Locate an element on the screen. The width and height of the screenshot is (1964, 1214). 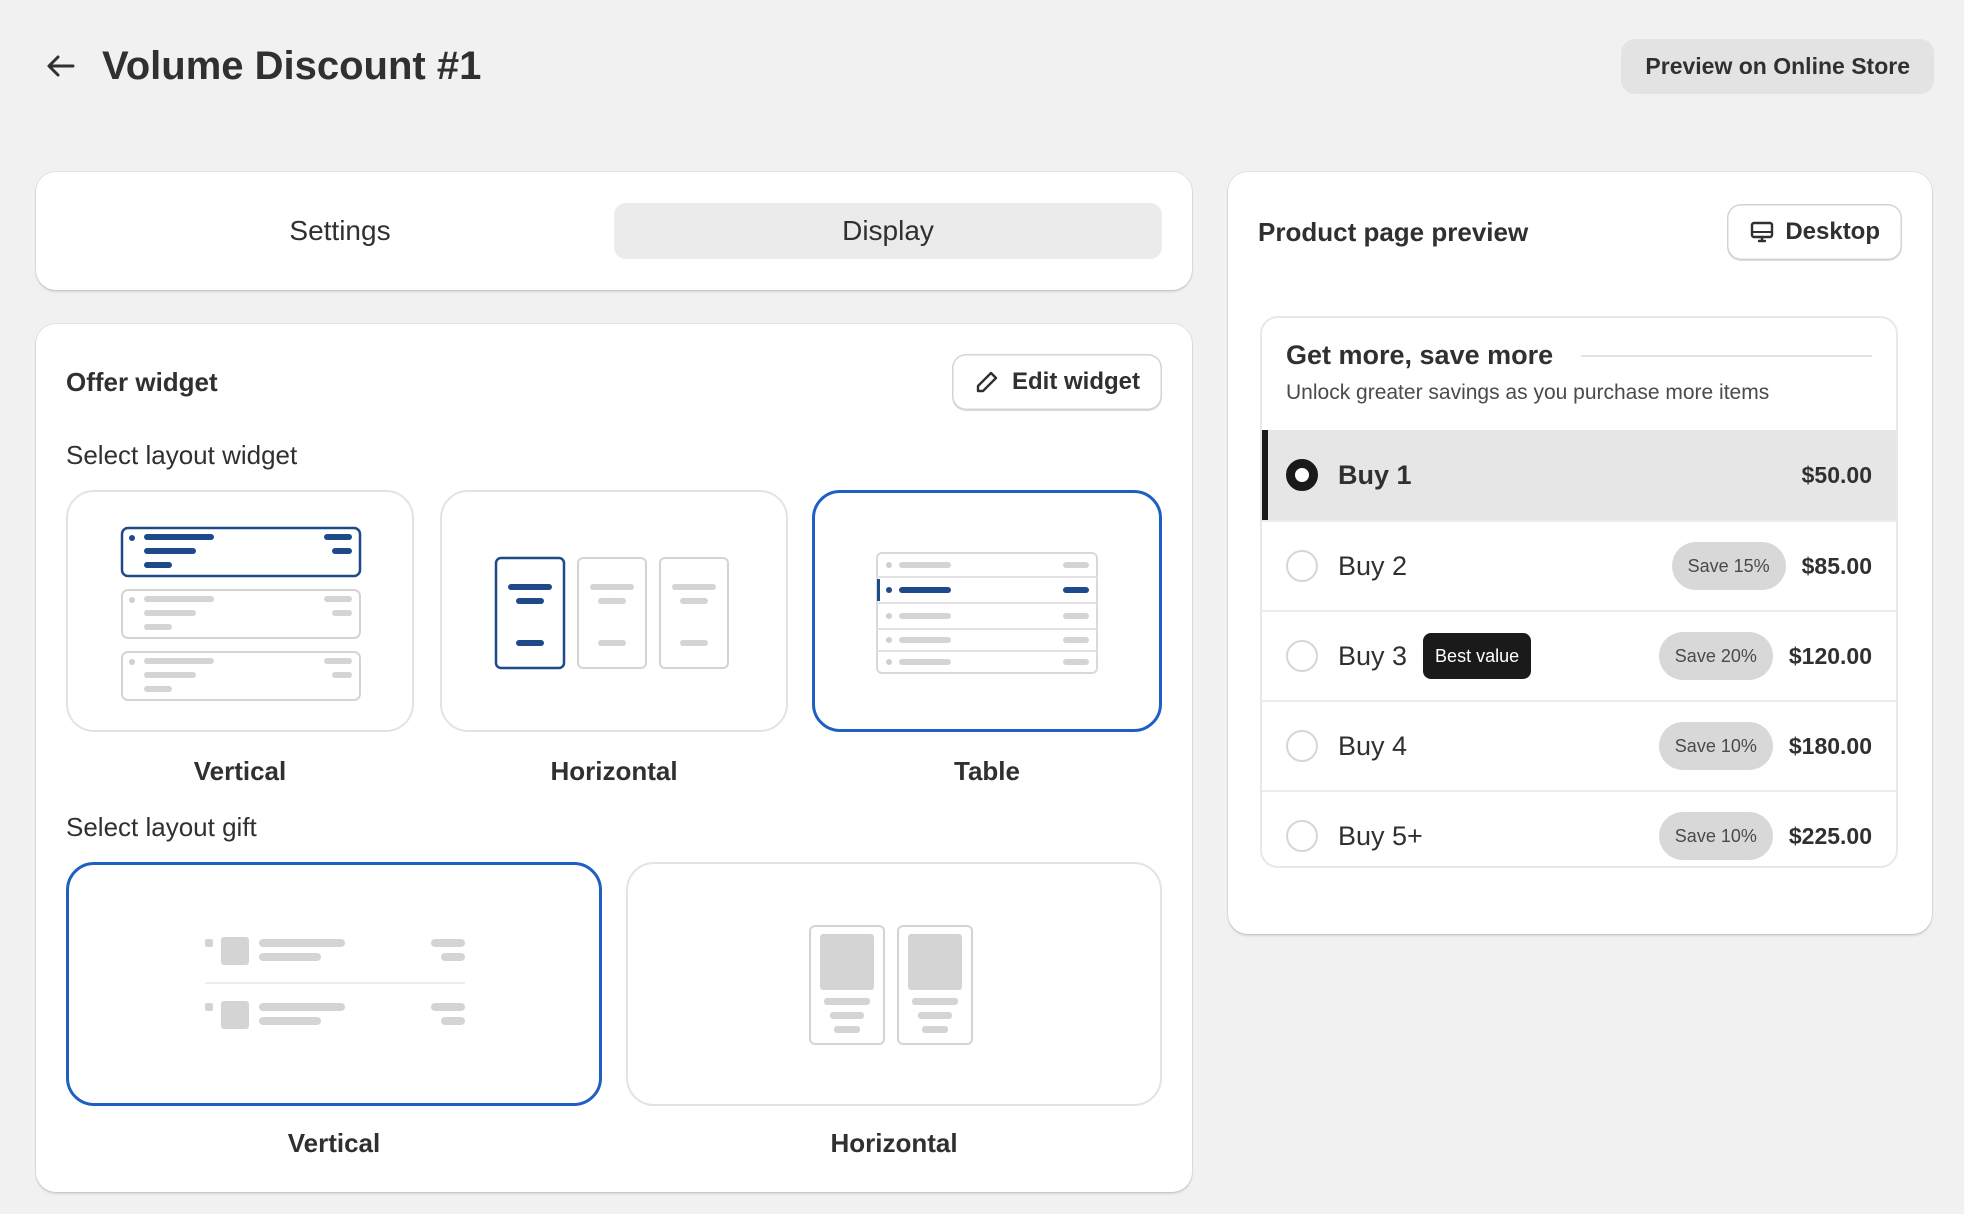
save-badge: Save 20% is located at coordinates (1715, 656).